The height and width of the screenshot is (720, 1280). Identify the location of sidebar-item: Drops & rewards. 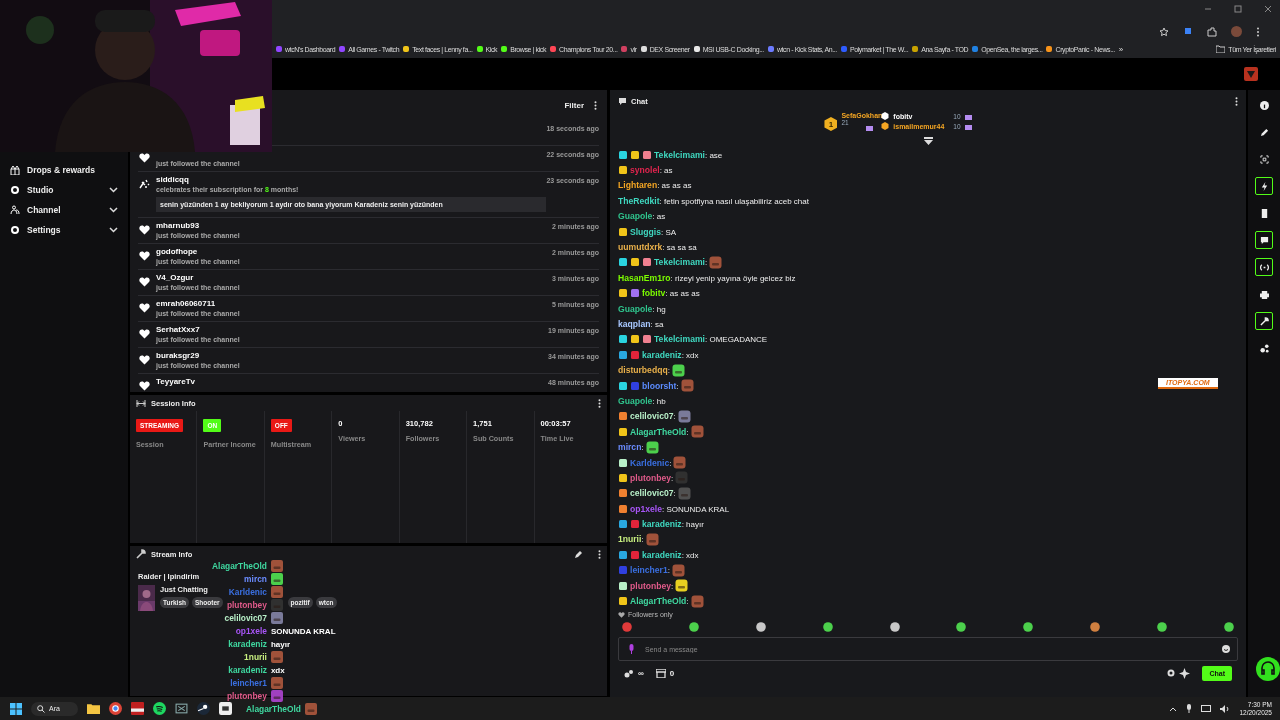
(64, 170).